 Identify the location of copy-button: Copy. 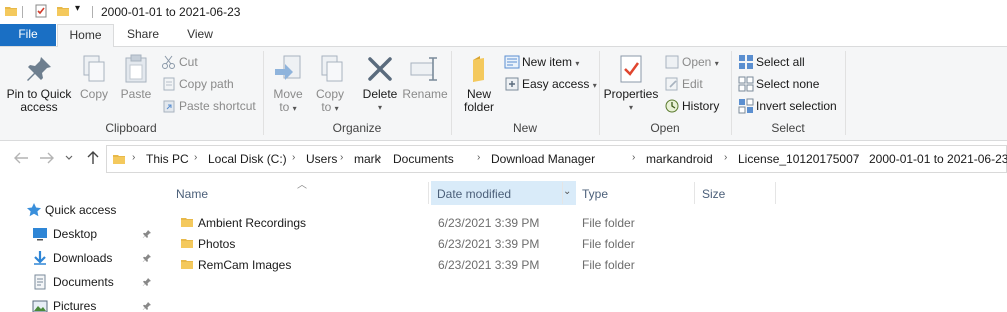
(94, 77).